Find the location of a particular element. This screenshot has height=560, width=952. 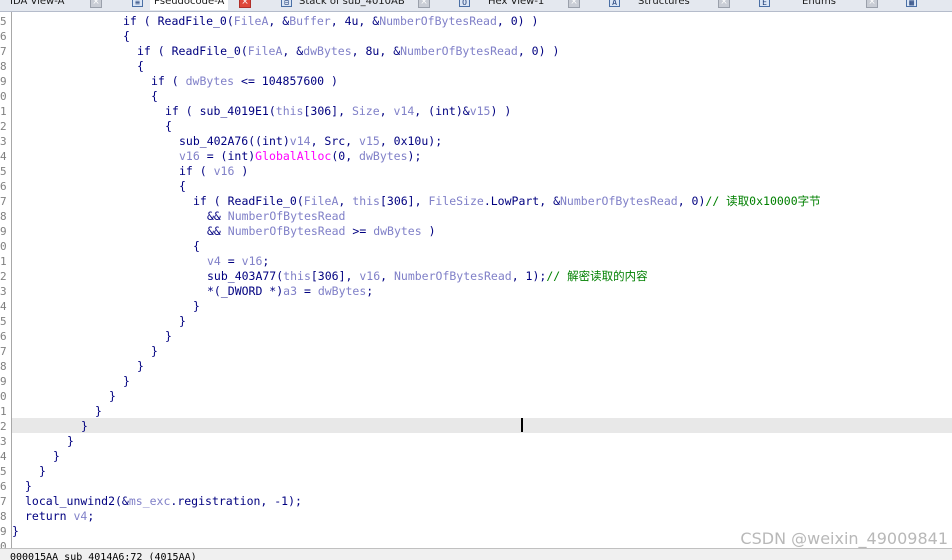

code-line: if ( v16 ) is located at coordinates (213, 171).